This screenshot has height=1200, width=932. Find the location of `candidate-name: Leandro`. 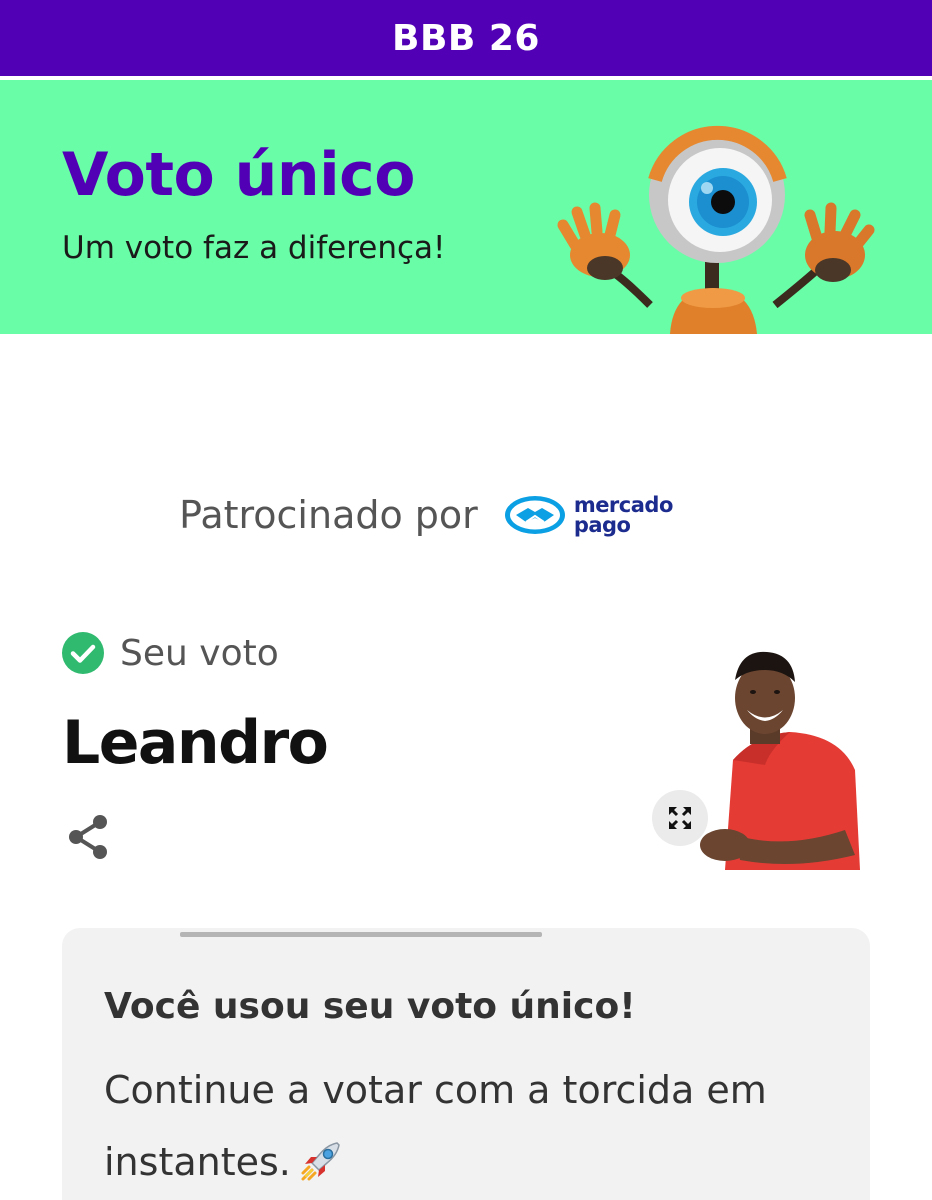

candidate-name: Leandro is located at coordinates (195, 743).